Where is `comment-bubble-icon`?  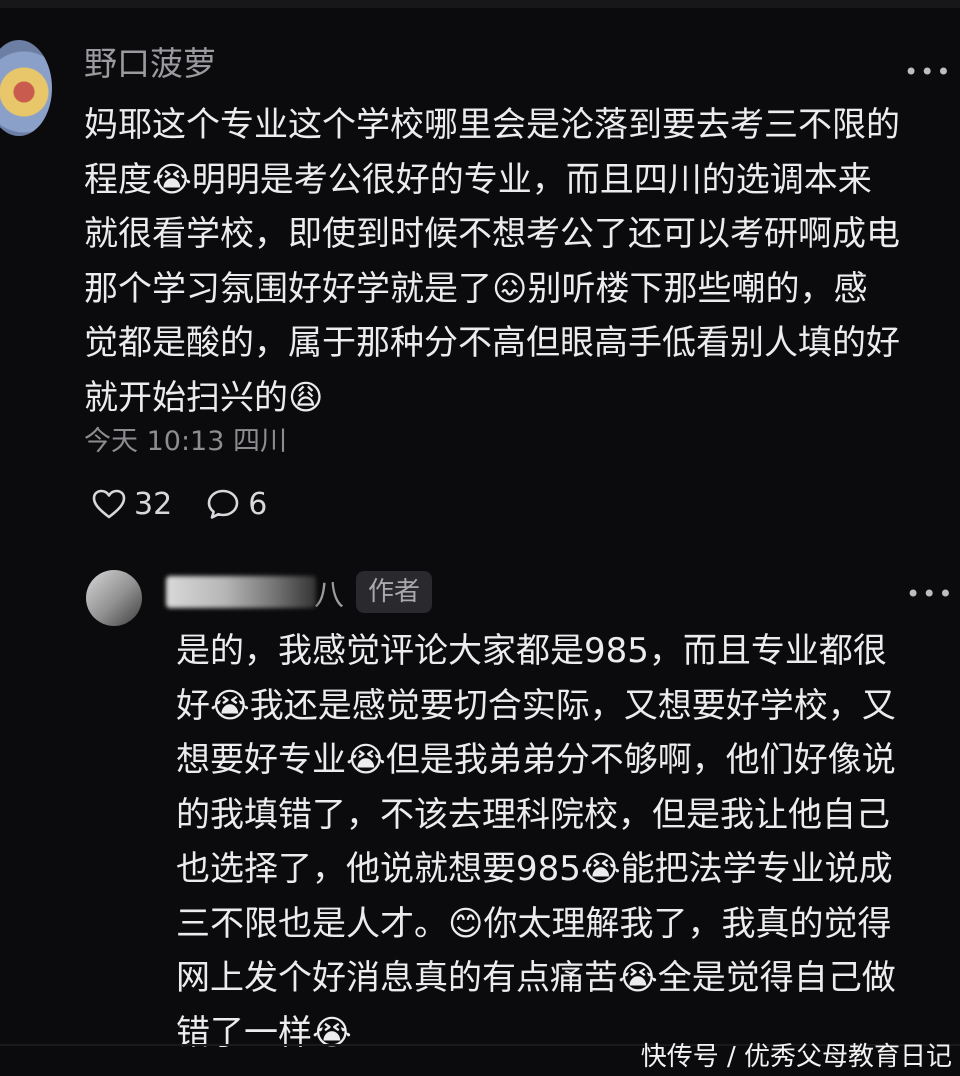
comment-bubble-icon is located at coordinates (223, 504).